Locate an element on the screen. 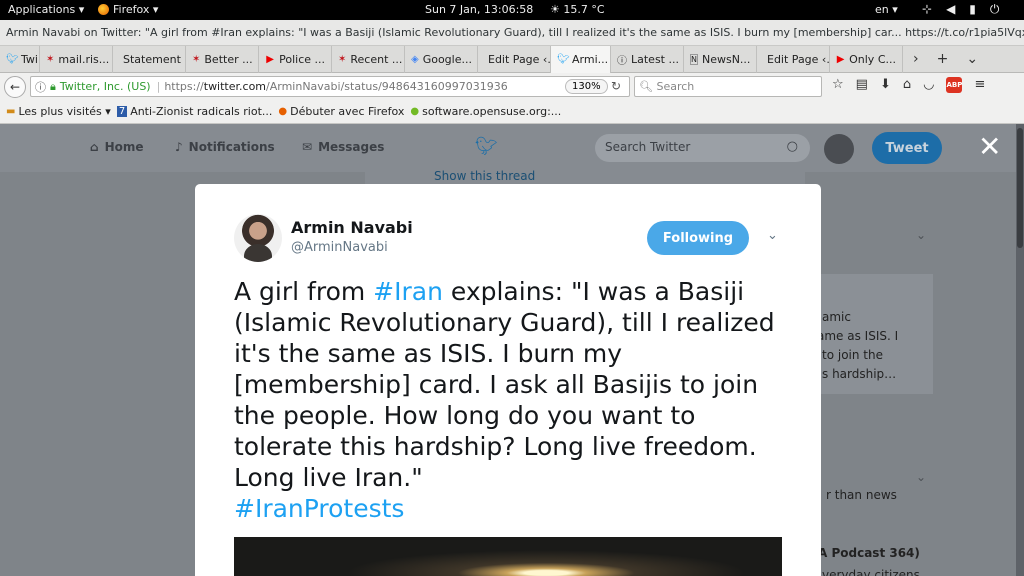  menu-icon: ≡ is located at coordinates (979, 85).